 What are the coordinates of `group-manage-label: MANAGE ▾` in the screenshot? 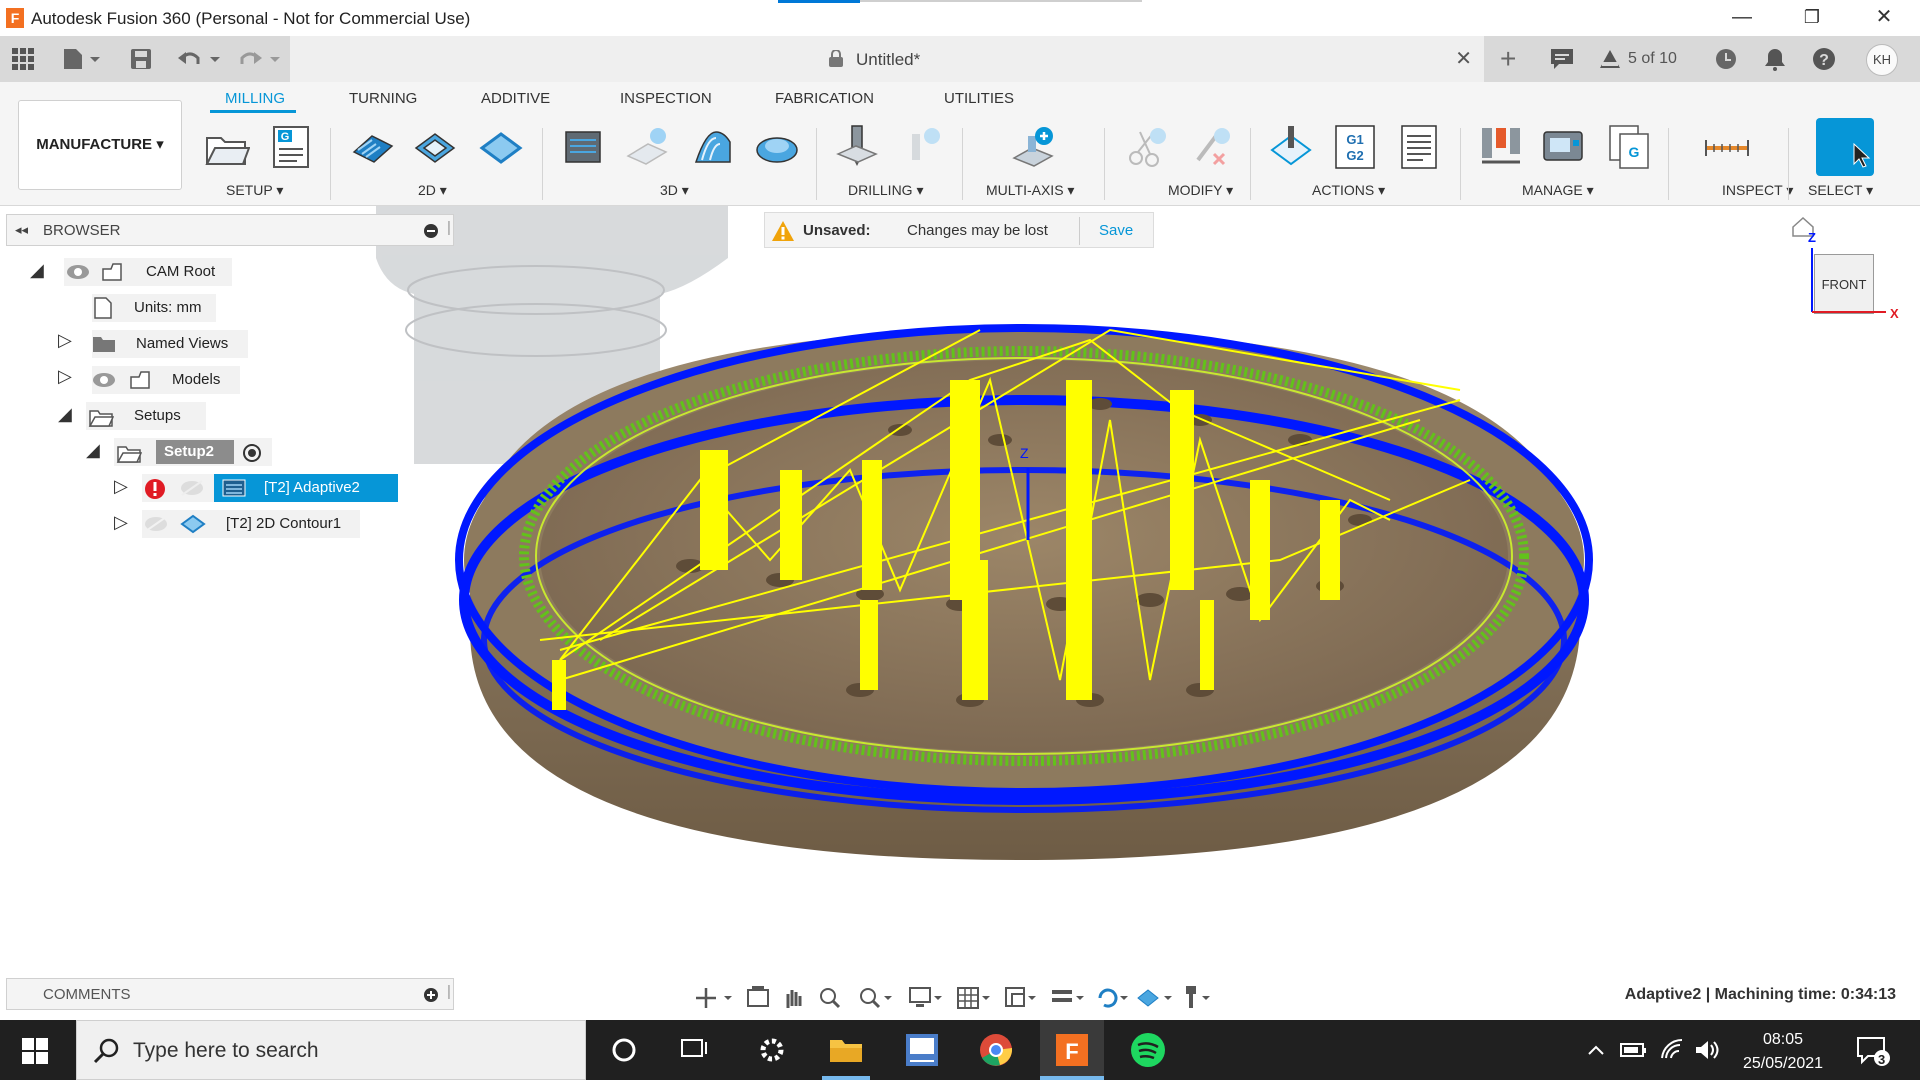 It's located at (1558, 190).